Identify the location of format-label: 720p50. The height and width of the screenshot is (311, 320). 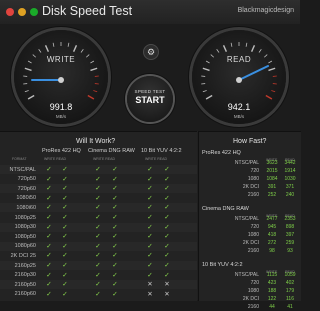
(27, 179).